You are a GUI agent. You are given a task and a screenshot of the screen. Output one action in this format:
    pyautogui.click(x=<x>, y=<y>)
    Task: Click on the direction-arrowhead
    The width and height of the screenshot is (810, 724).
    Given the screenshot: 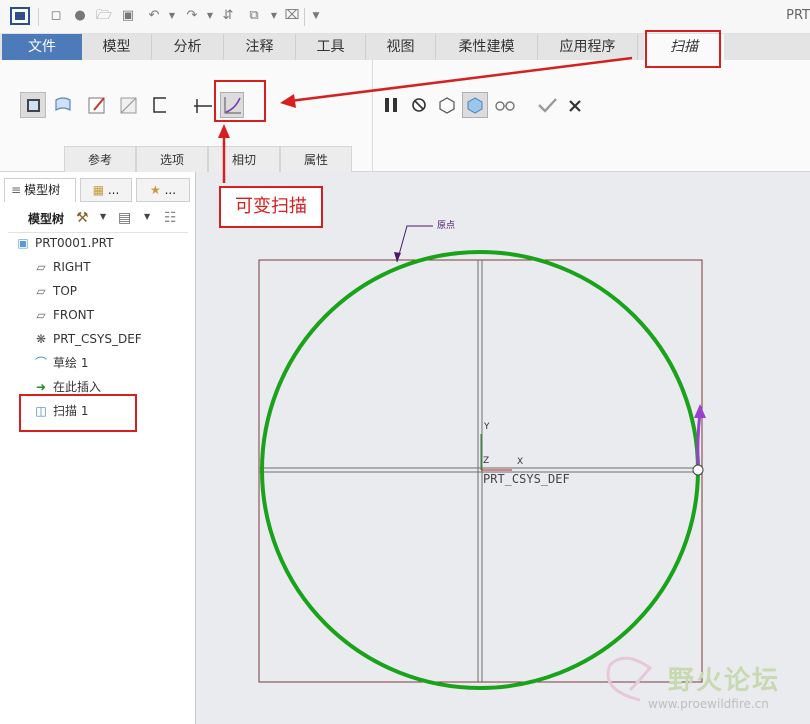 What is the action you would take?
    pyautogui.click(x=700, y=411)
    